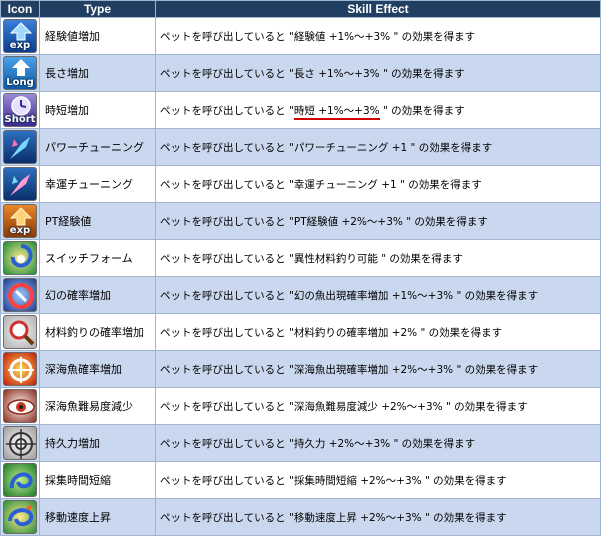  Describe the element at coordinates (97, 443) in the screenshot. I see `type-cell: 持久力増加` at that location.